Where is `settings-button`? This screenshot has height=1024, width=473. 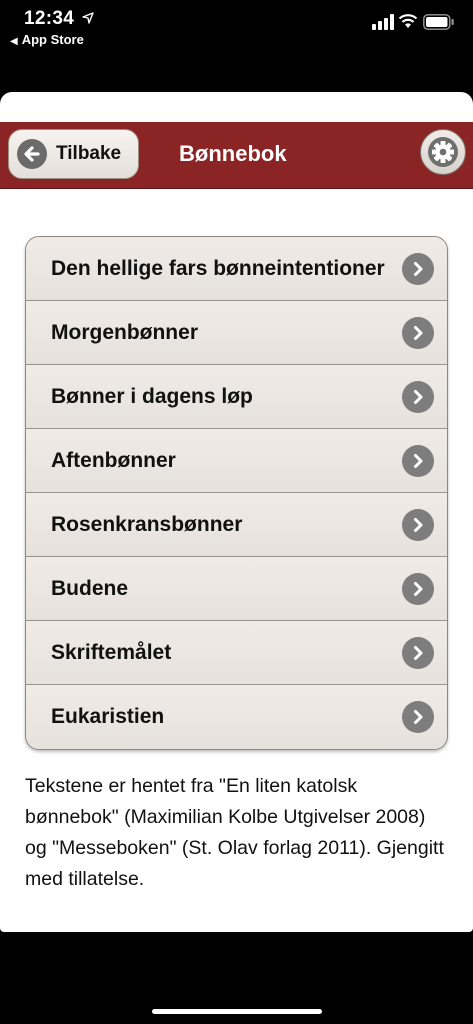
settings-button is located at coordinates (443, 152).